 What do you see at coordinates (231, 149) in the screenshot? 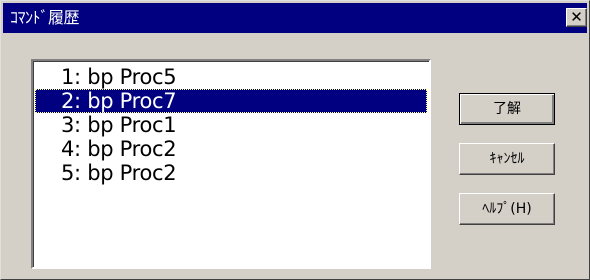
I see `list-item: 4: bp Proc2` at bounding box center [231, 149].